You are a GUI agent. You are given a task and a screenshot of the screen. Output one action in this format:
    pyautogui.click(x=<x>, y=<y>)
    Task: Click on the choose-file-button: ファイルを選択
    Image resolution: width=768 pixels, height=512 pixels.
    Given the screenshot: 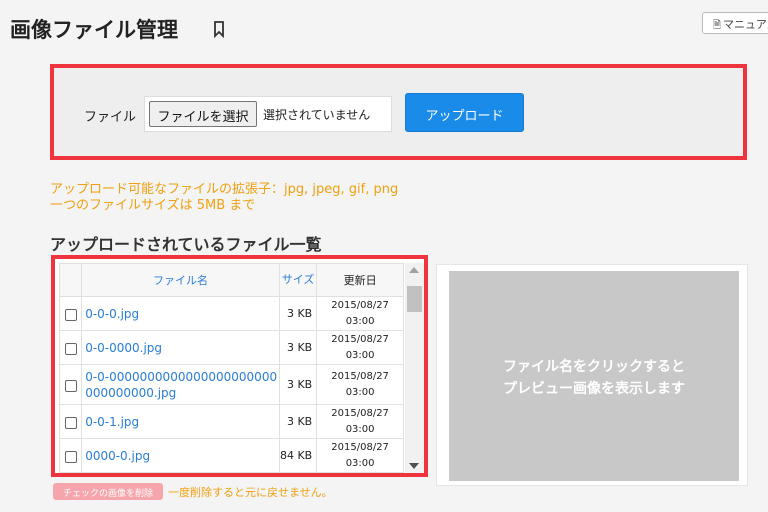 What is the action you would take?
    pyautogui.click(x=203, y=114)
    